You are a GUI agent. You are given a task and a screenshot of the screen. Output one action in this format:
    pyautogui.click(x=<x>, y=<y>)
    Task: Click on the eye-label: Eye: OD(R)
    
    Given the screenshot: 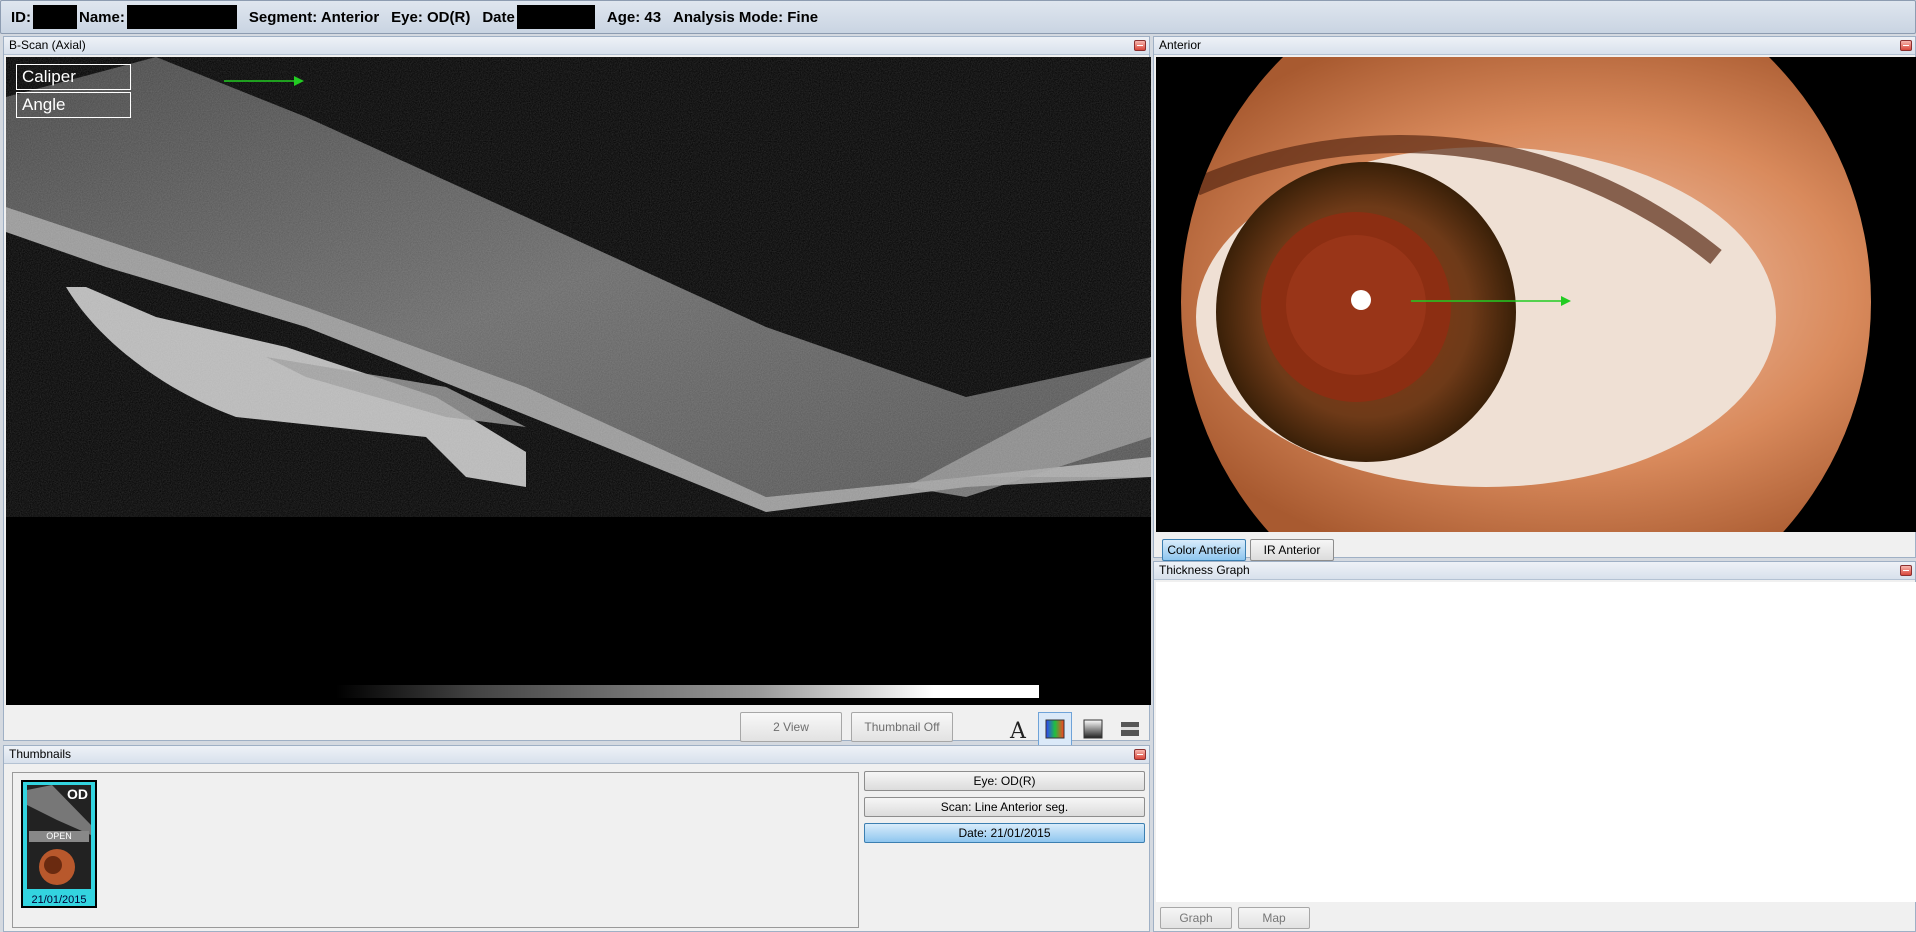 What is the action you would take?
    pyautogui.click(x=431, y=17)
    